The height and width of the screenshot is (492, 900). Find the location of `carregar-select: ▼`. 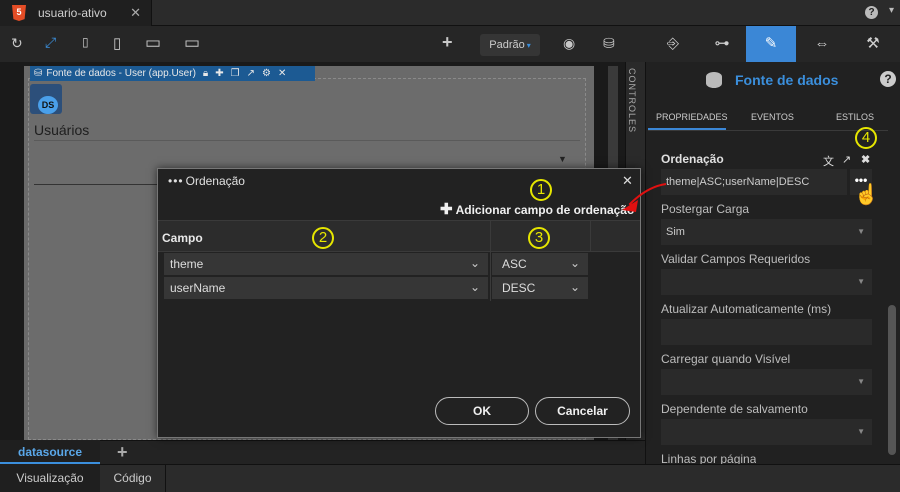

carregar-select: ▼ is located at coordinates (766, 382).